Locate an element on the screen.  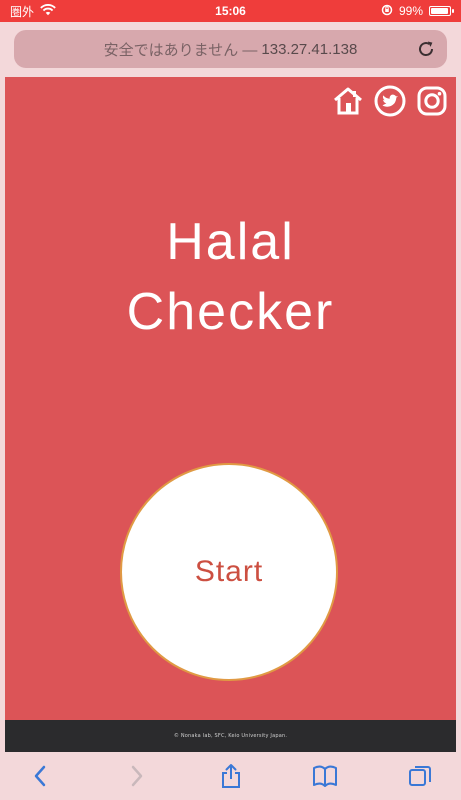
tabs-button is located at coordinates (420, 776).